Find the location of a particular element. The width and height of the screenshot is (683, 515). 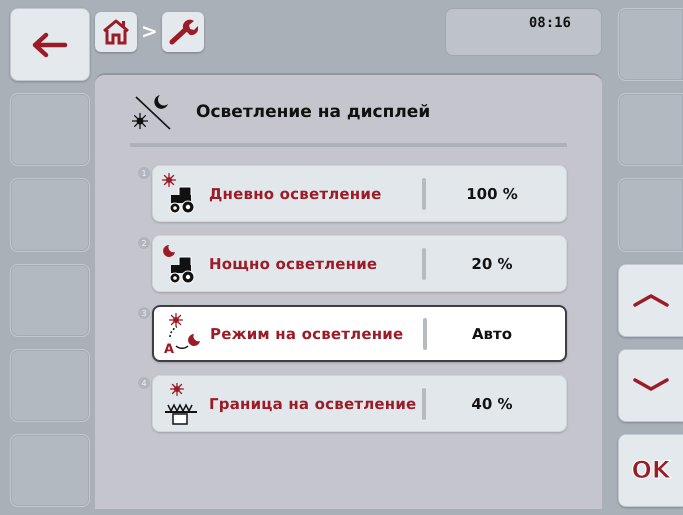

row-number: 1 is located at coordinates (144, 173).